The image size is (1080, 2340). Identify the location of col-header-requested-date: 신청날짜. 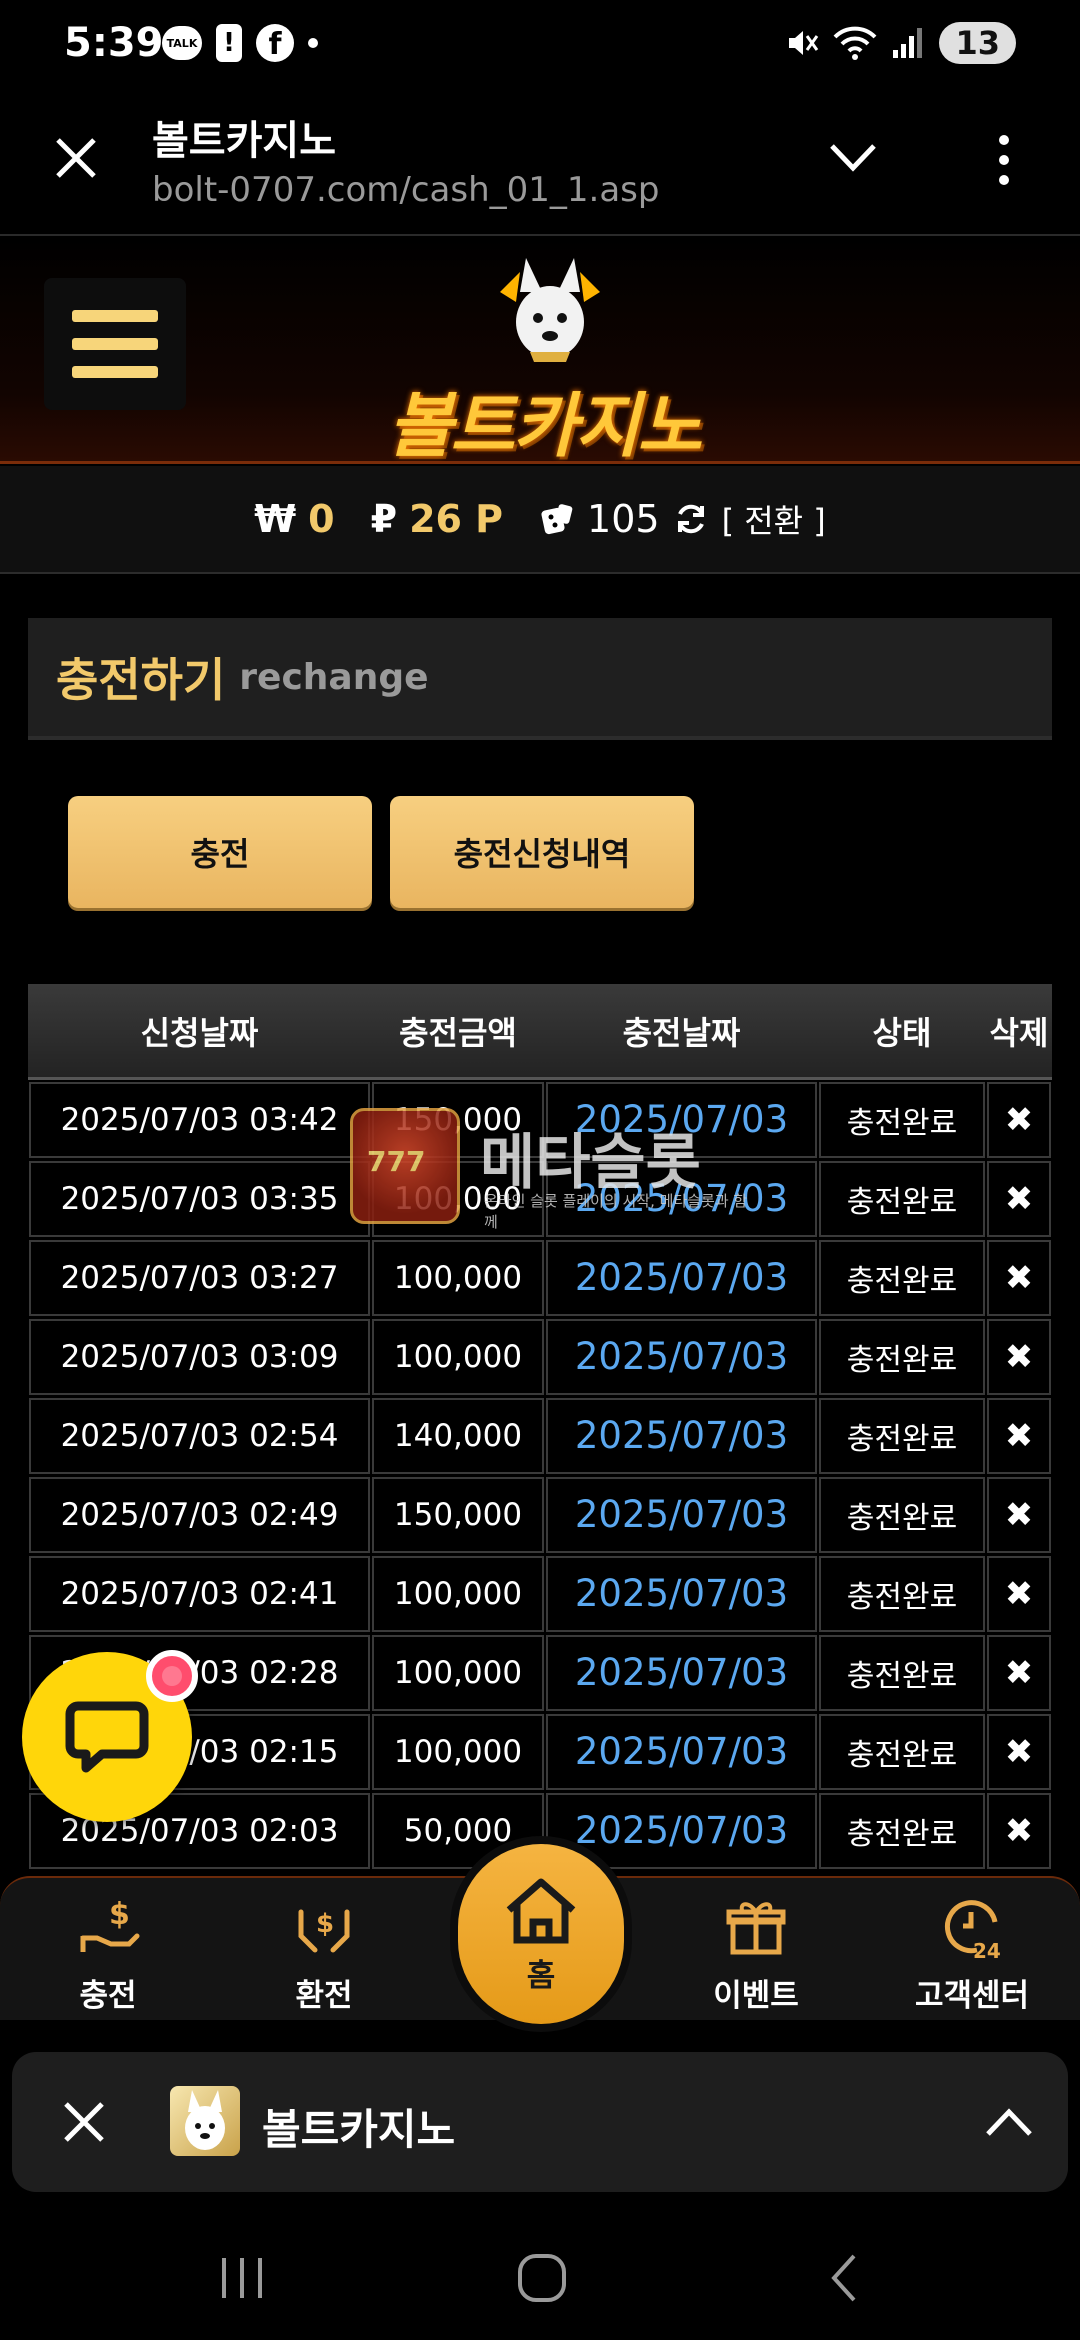
(199, 1032).